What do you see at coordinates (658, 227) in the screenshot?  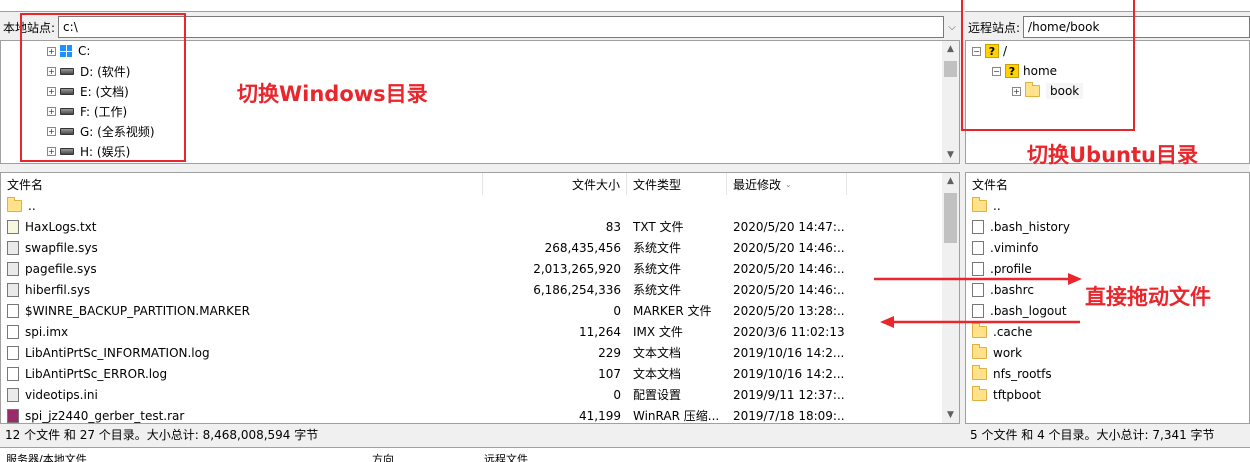 I see `file-type: TXT 文件` at bounding box center [658, 227].